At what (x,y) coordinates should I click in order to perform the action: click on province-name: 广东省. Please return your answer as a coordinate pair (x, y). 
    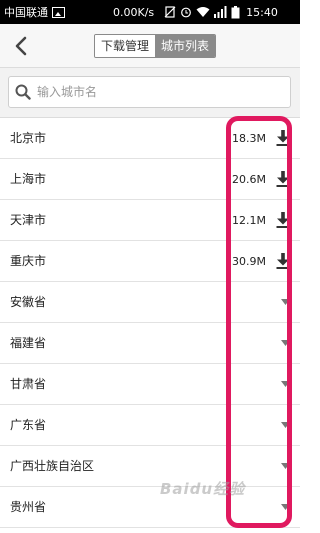
    Looking at the image, I should click on (28, 425).